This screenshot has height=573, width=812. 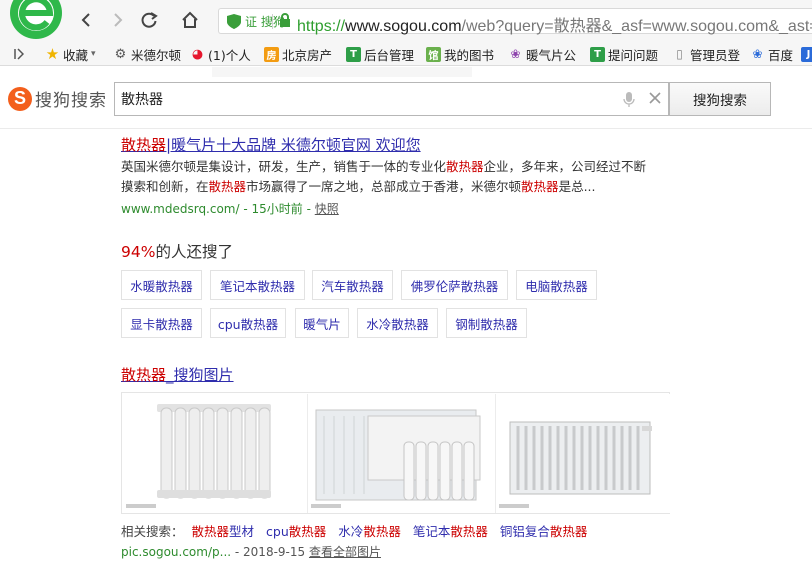 What do you see at coordinates (256, 21) in the screenshot?
I see `certificate-badge: 证 搜狗` at bounding box center [256, 21].